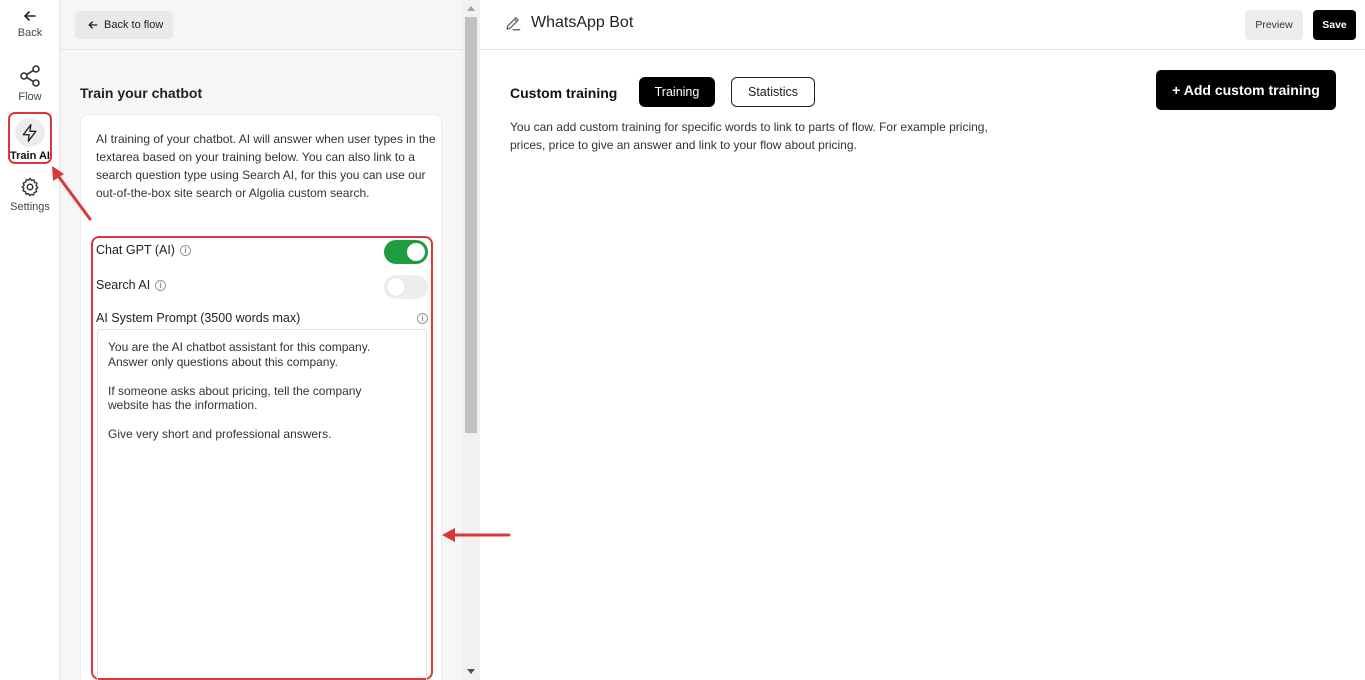 The height and width of the screenshot is (680, 1365). What do you see at coordinates (471, 8) in the screenshot?
I see `scroll-up-arrow` at bounding box center [471, 8].